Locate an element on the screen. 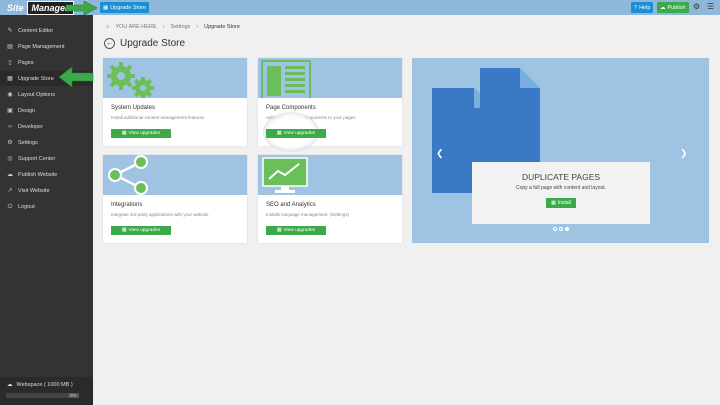  image-icon: ▣ is located at coordinates (10, 110).